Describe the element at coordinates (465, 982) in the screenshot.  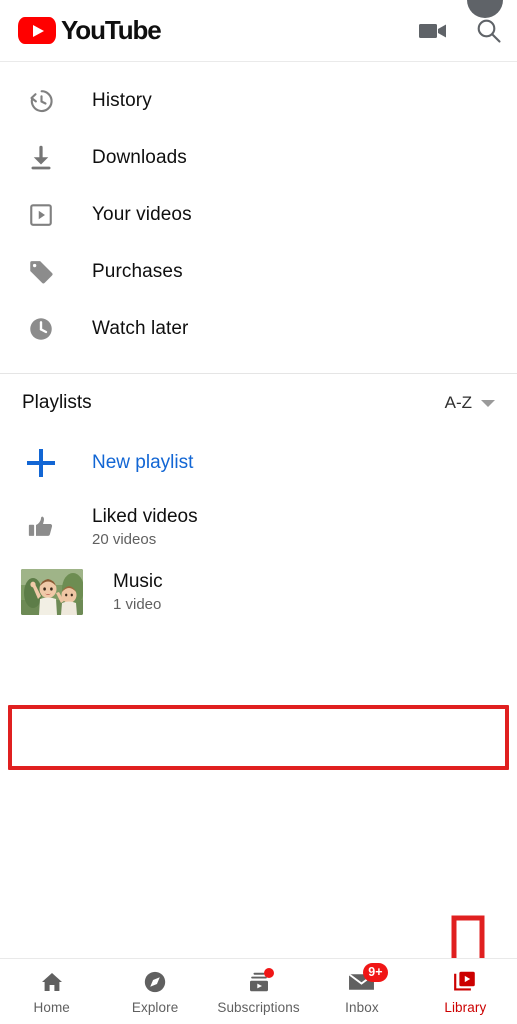
I see `library-icon` at that location.